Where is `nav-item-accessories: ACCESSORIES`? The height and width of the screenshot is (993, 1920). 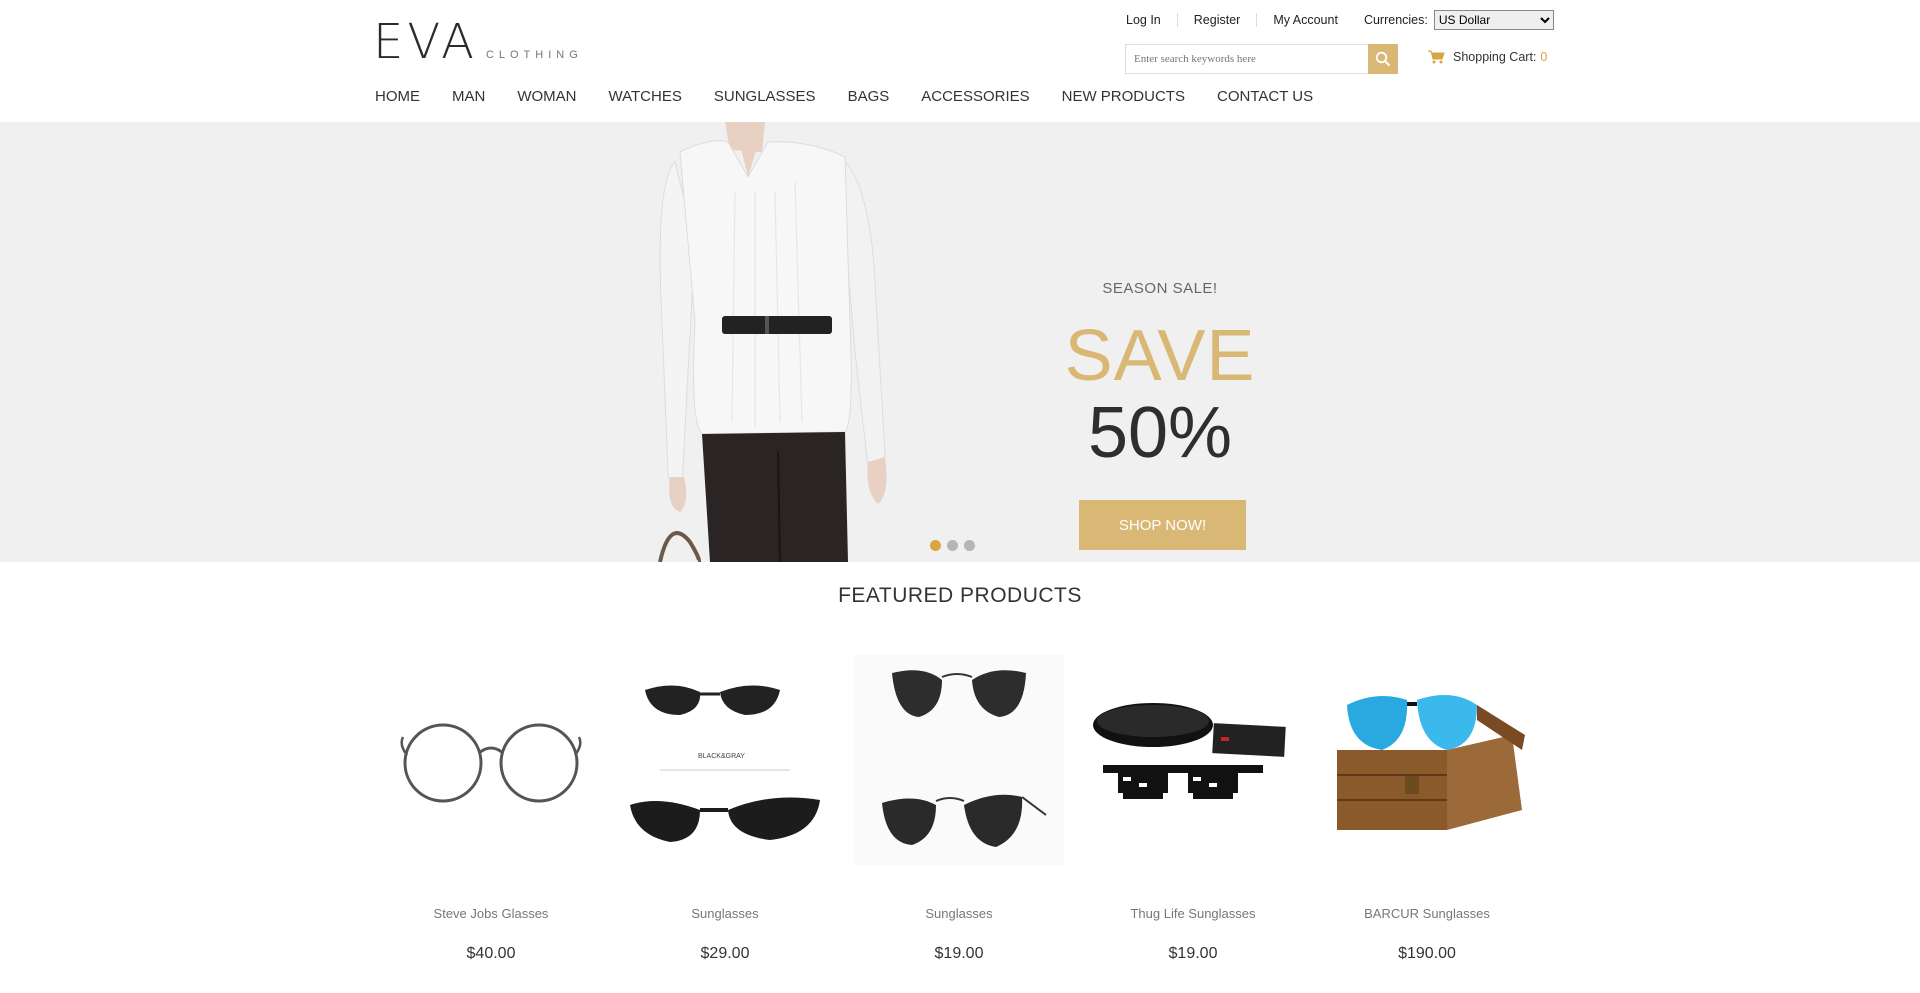
nav-item-accessories: ACCESSORIES is located at coordinates (975, 96).